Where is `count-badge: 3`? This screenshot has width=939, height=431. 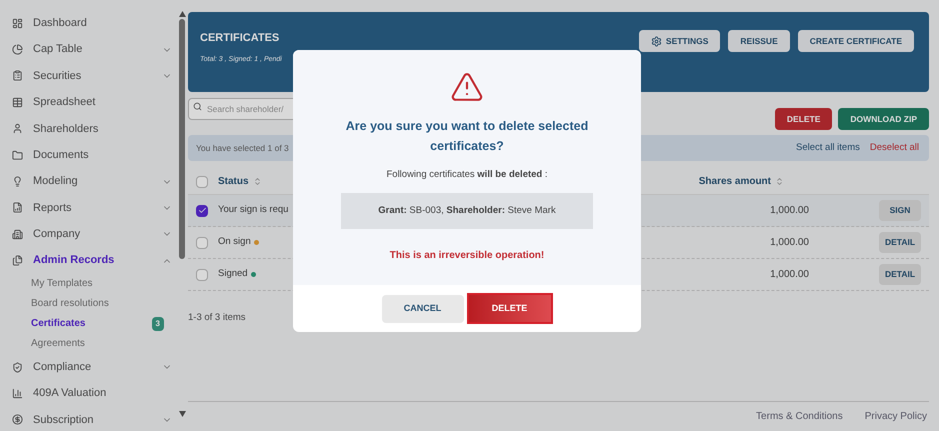
count-badge: 3 is located at coordinates (158, 323).